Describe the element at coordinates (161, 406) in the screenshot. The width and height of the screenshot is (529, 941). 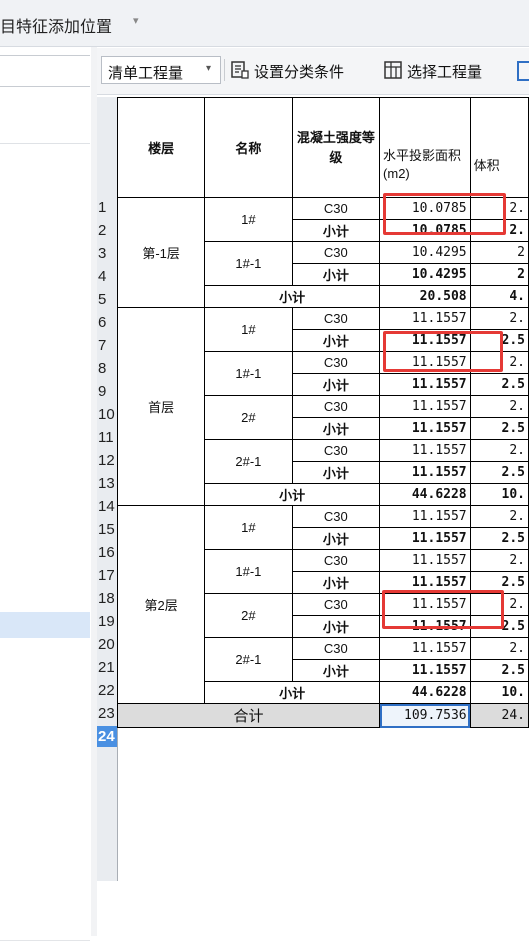
I see `floor-cell: 首层` at that location.